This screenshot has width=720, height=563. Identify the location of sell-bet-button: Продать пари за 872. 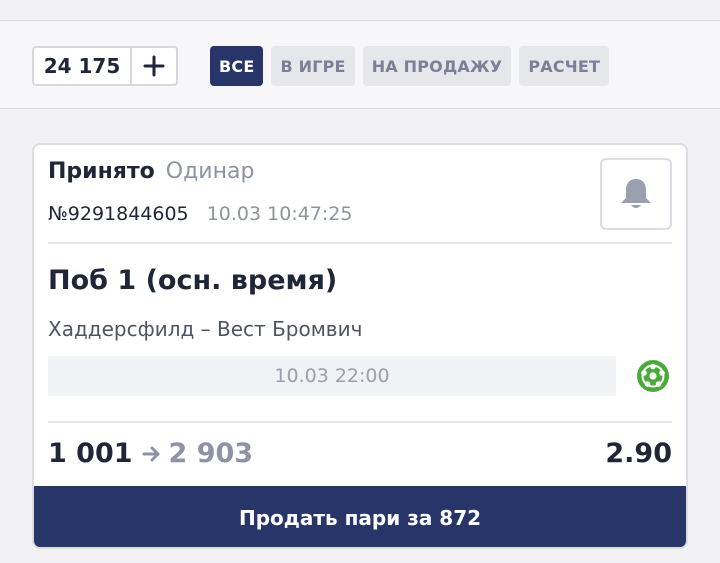
(360, 516).